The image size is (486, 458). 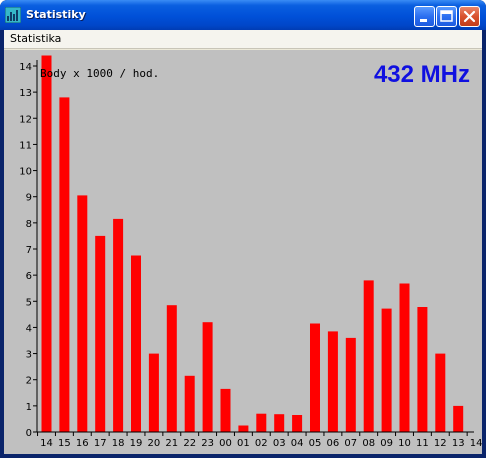 I want to click on x-tick-label: 13, so click(x=458, y=443).